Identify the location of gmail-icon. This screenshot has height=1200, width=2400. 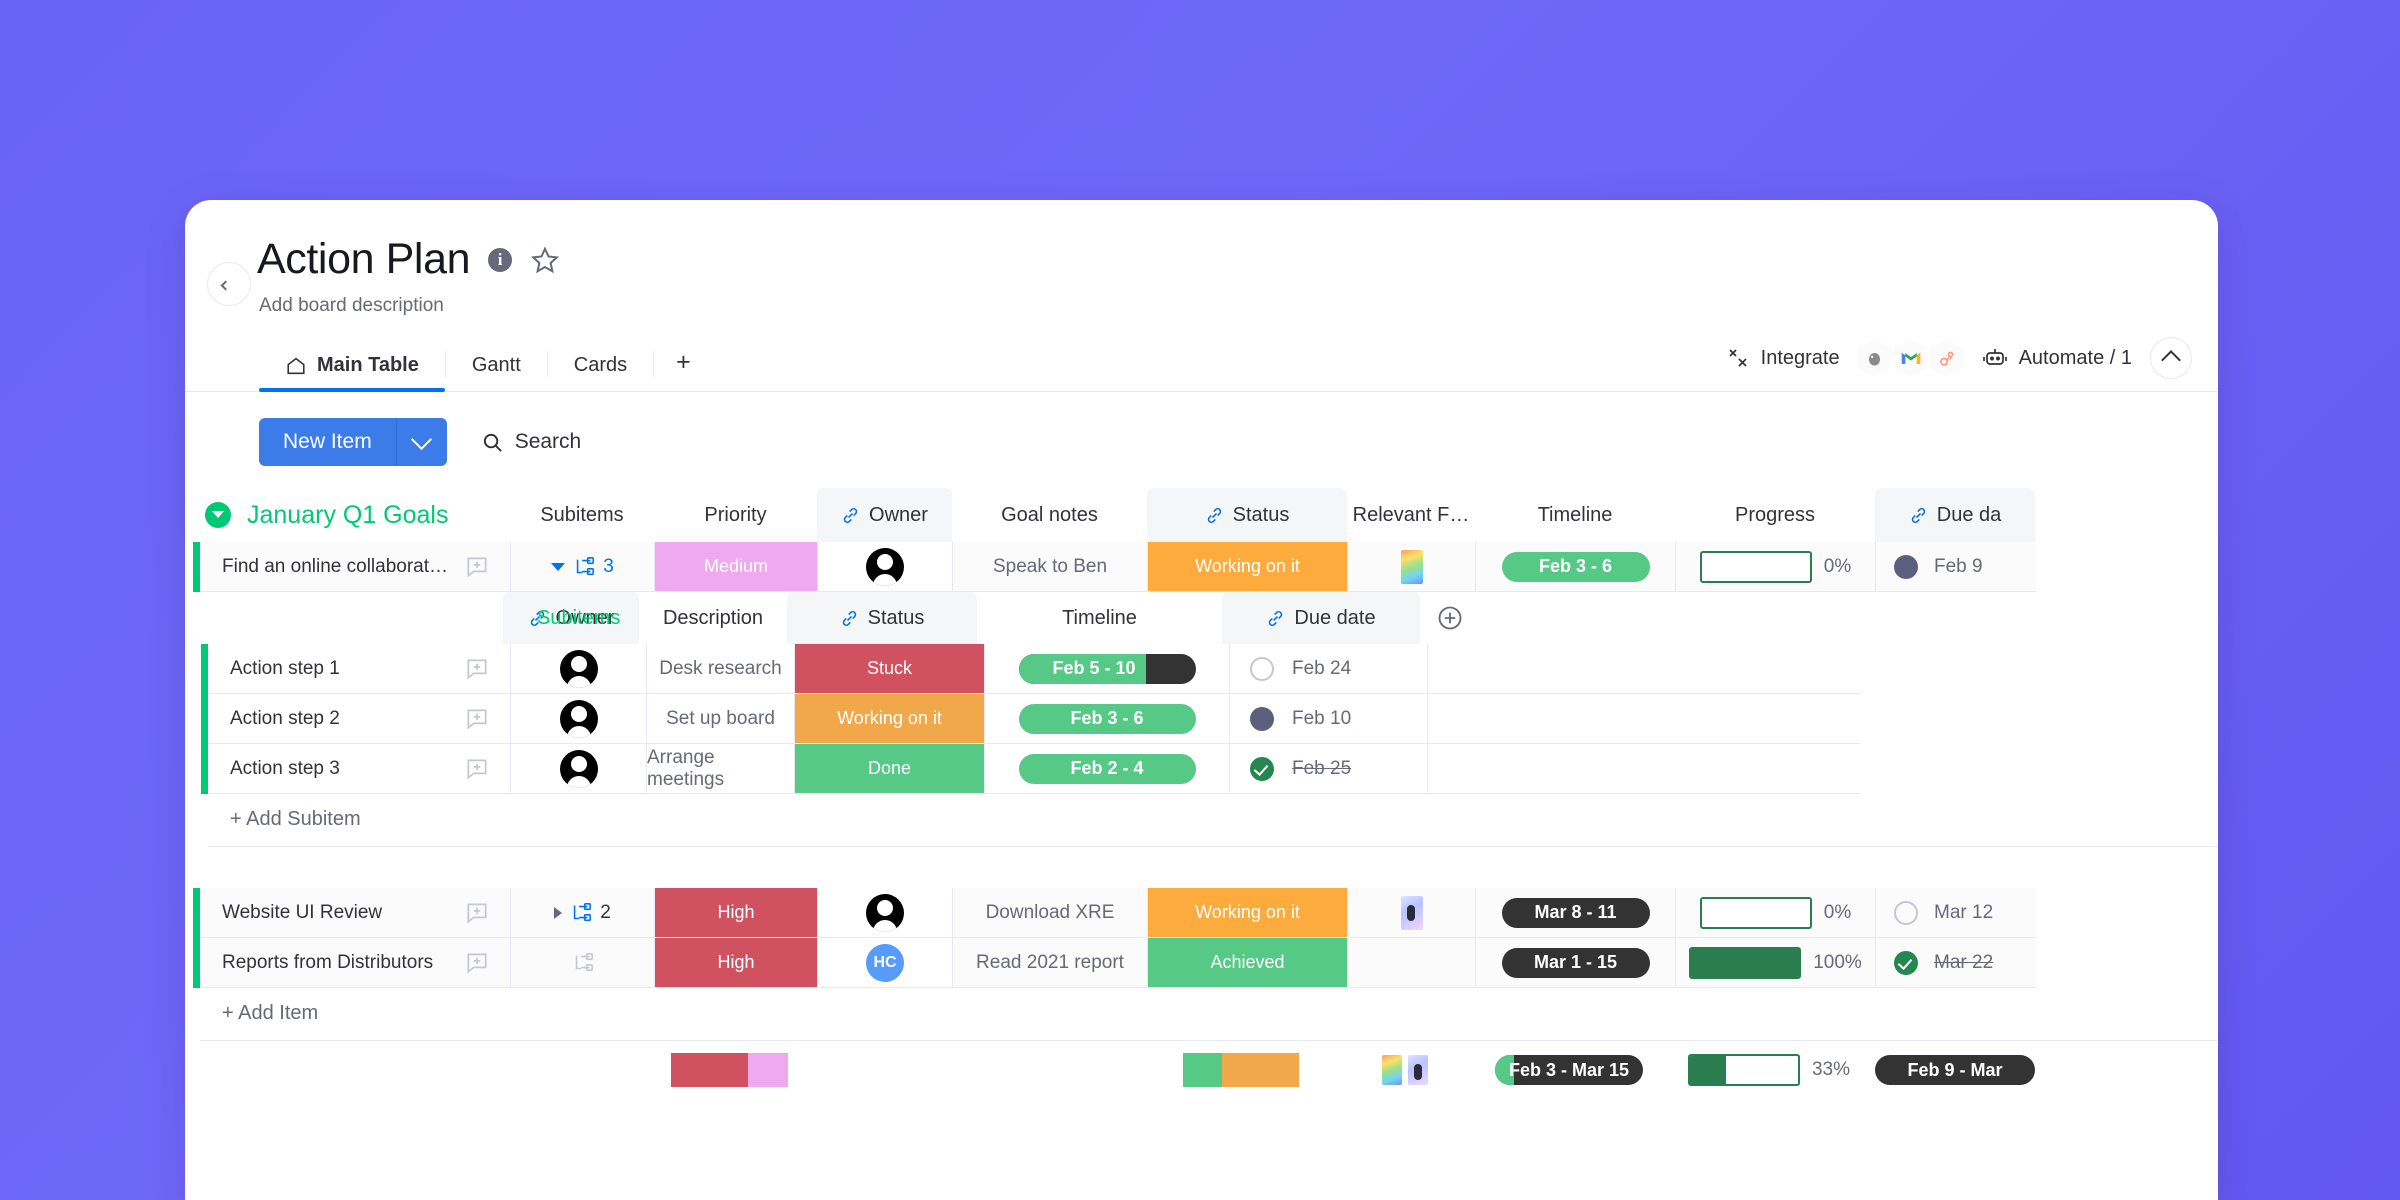
(1910, 358).